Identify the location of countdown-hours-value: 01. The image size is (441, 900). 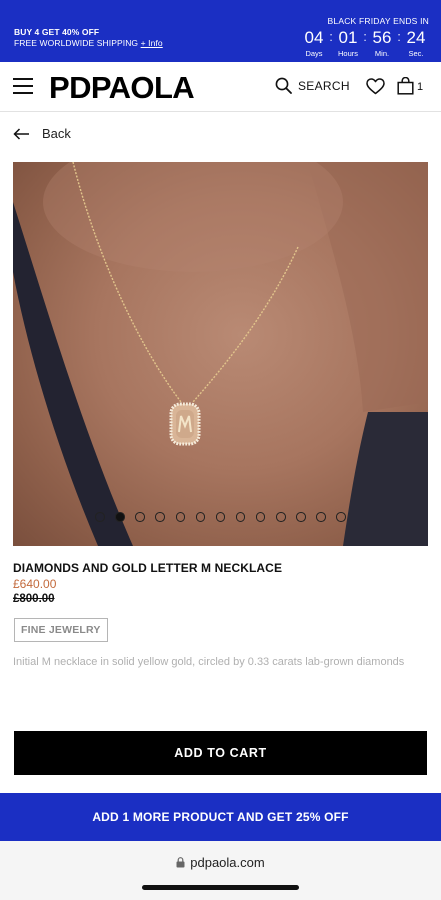
(348, 37).